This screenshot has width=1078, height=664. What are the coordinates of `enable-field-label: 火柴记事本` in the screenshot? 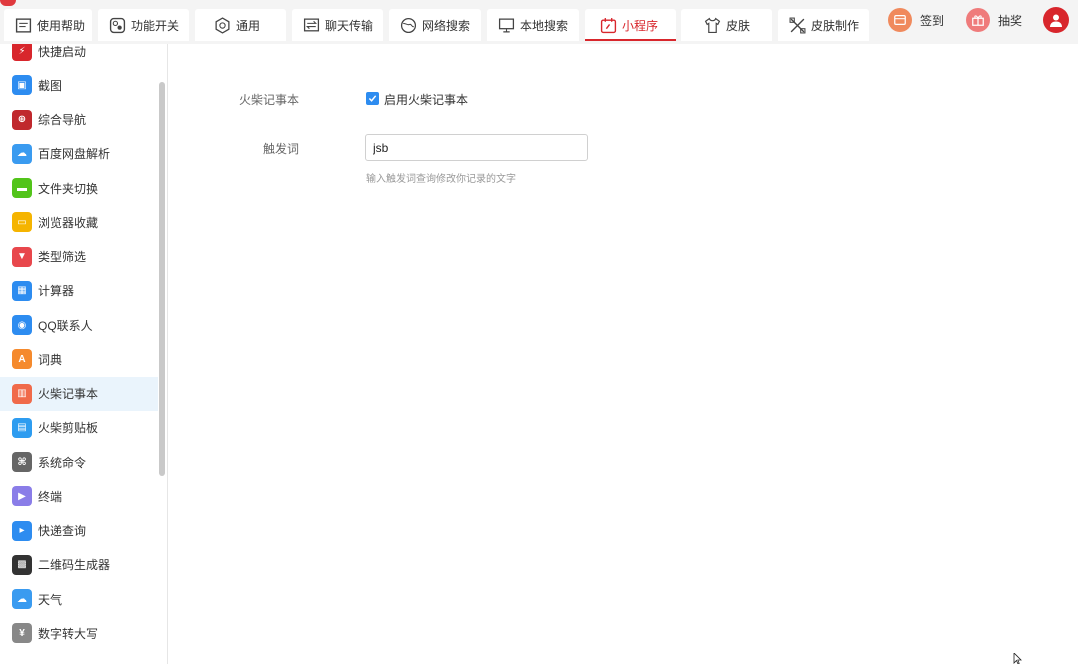 It's located at (268, 100).